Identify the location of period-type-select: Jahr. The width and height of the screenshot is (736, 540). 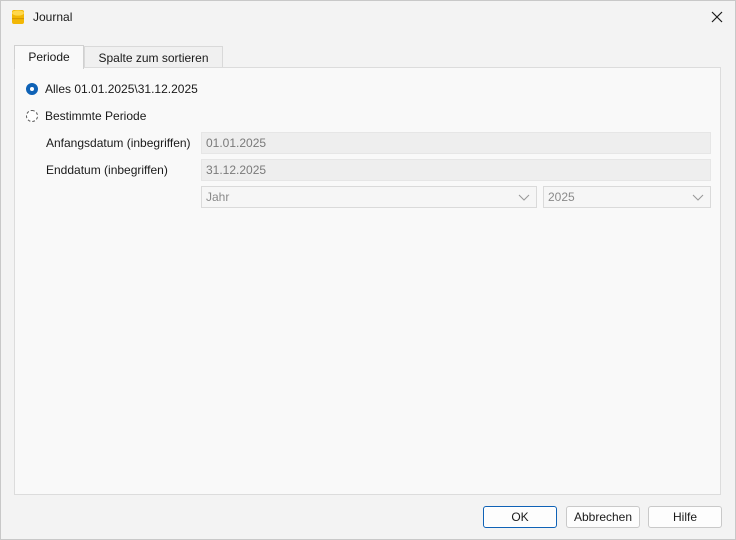
(369, 197).